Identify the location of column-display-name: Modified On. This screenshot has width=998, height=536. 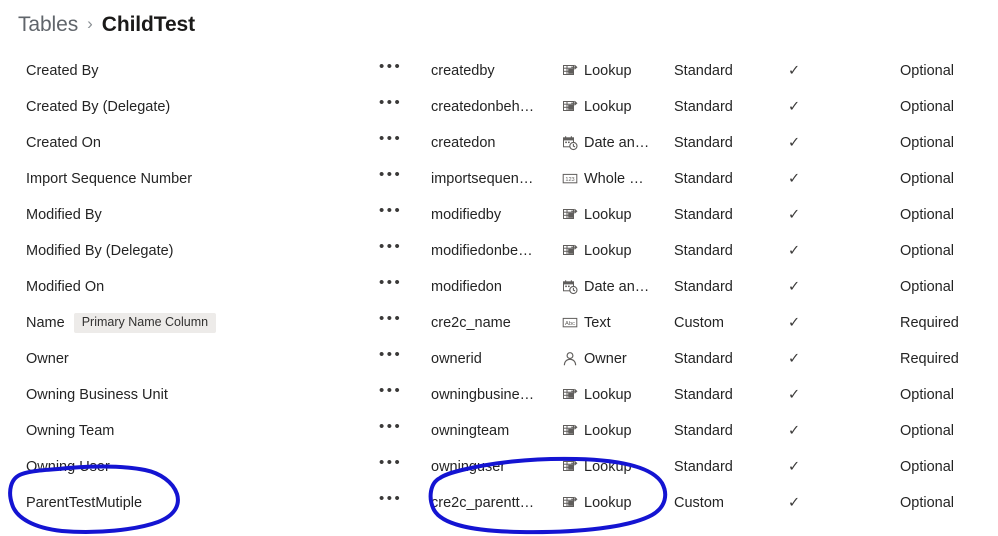
(65, 287).